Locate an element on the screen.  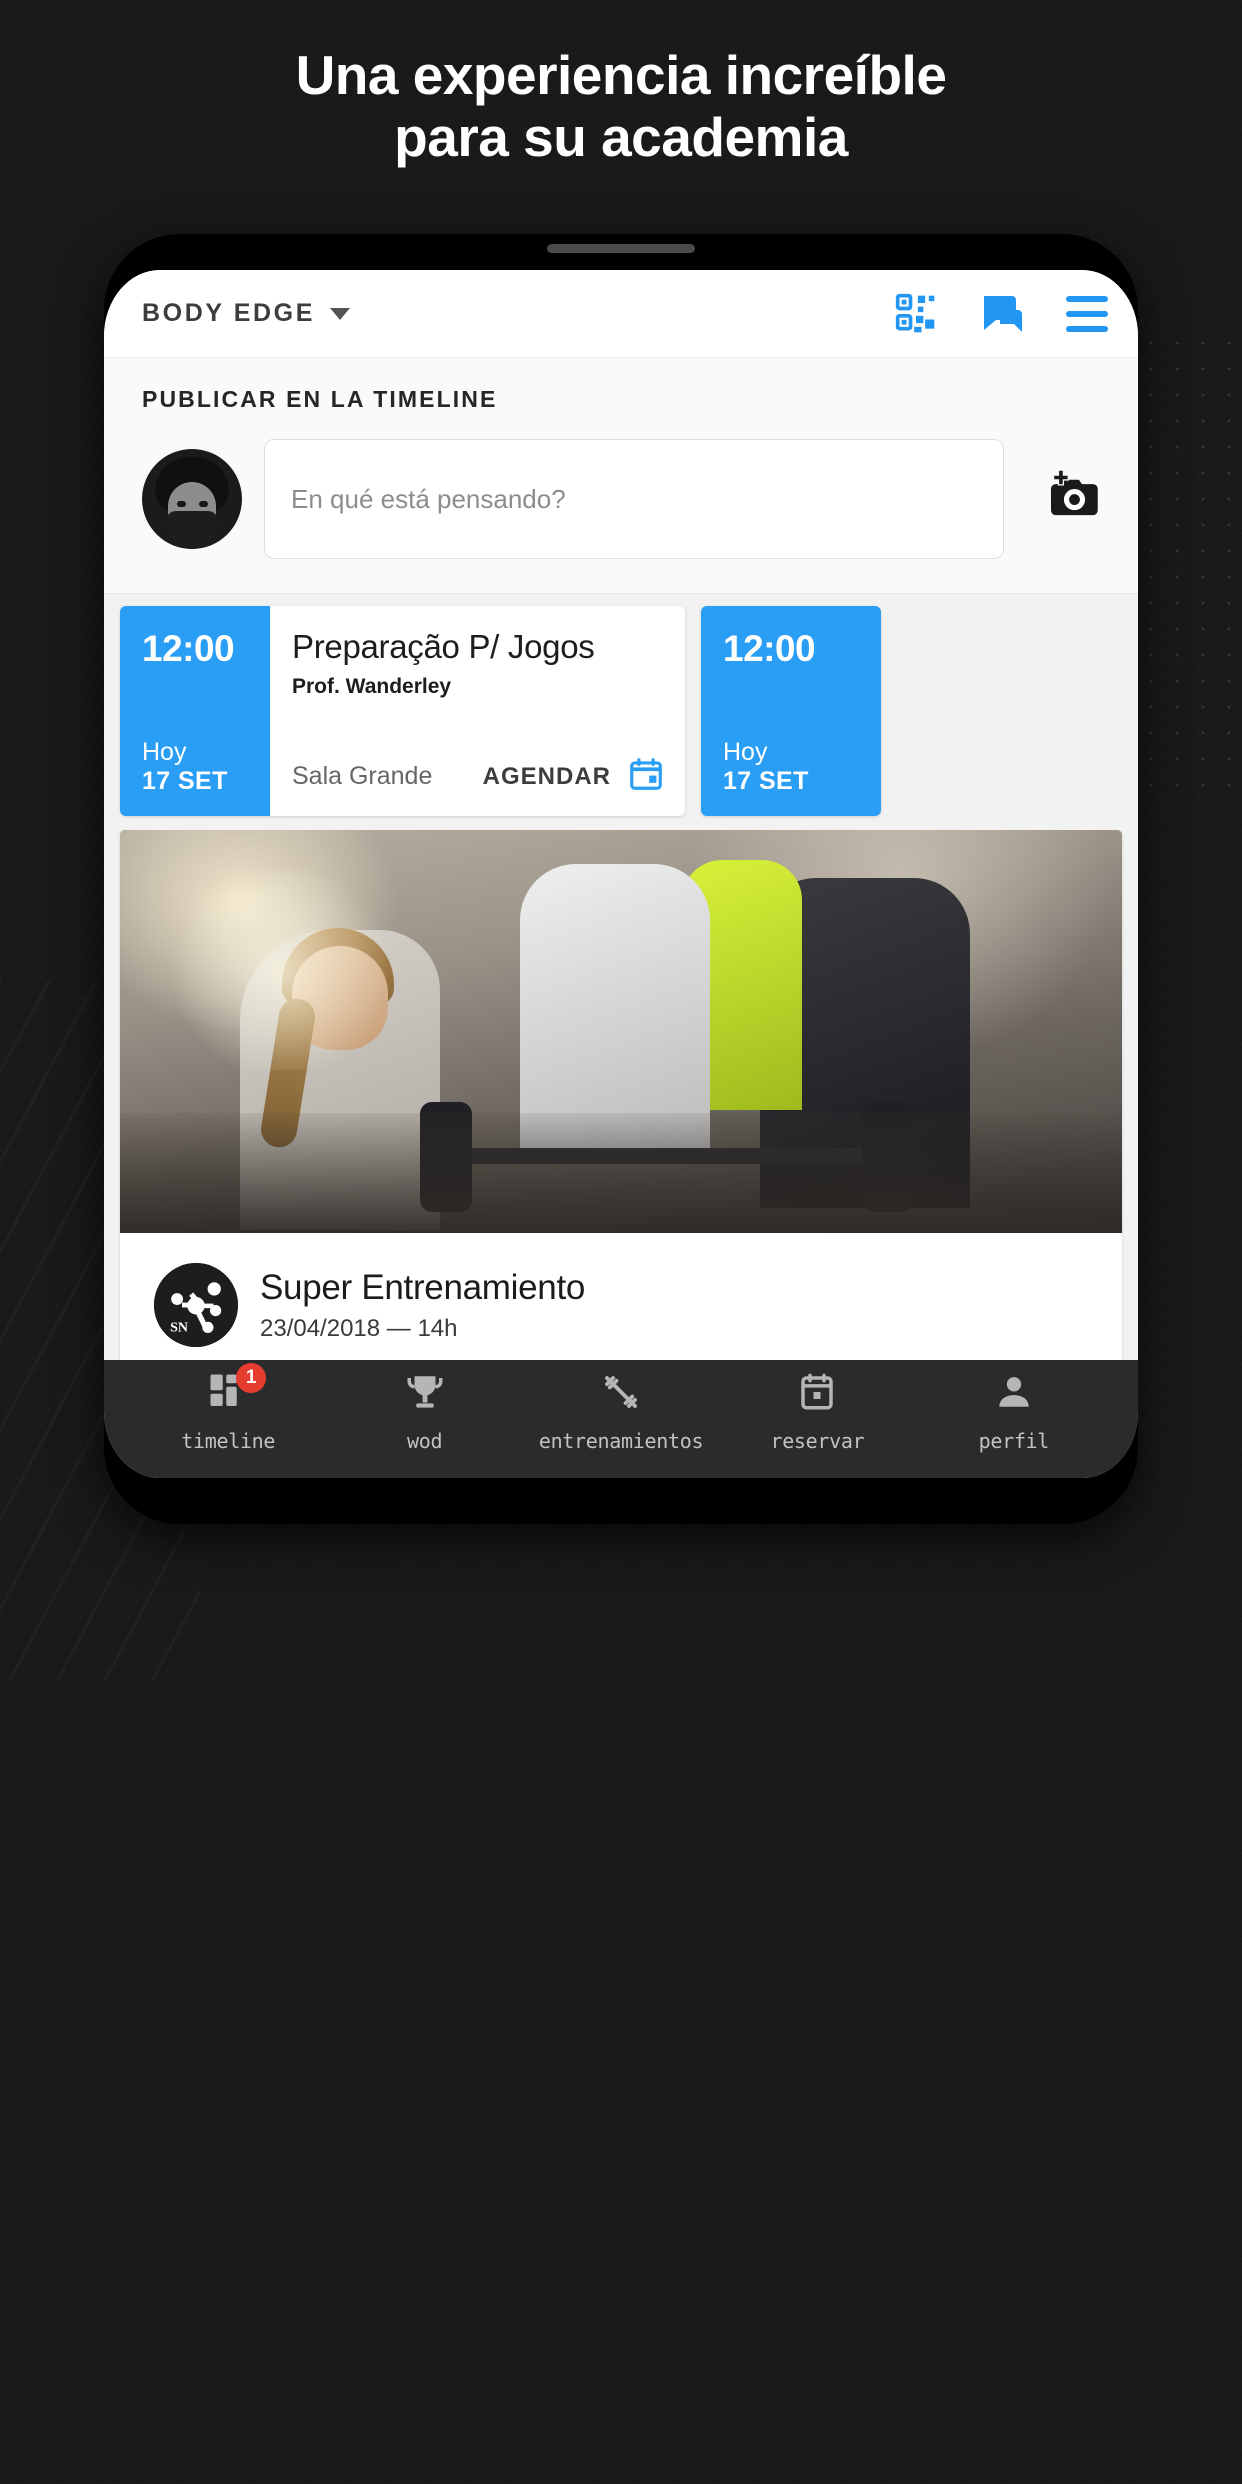
schedule-professor: Prof. Wanderley is located at coordinates (372, 686).